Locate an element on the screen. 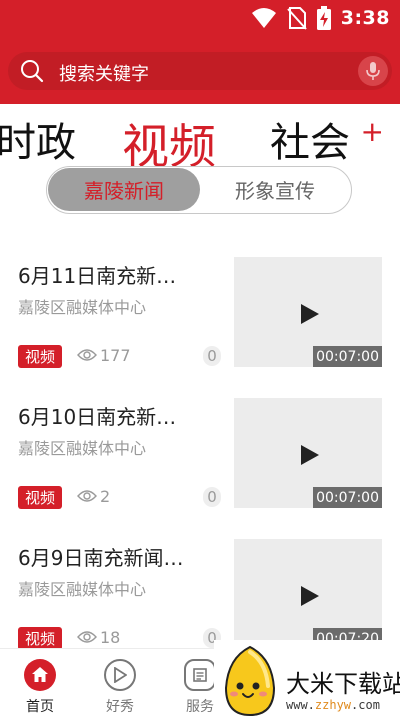 This screenshot has height=720, width=400. tab-politics: 时政 is located at coordinates (38, 139).